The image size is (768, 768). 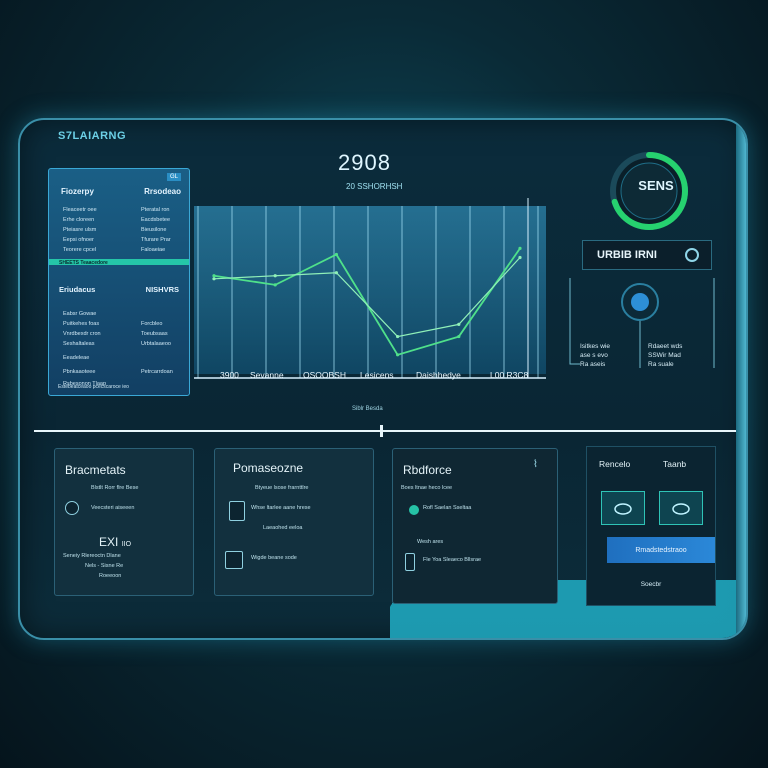 What do you see at coordinates (367, 409) in the screenshot?
I see `chart-footer: Siblr Besda` at bounding box center [367, 409].